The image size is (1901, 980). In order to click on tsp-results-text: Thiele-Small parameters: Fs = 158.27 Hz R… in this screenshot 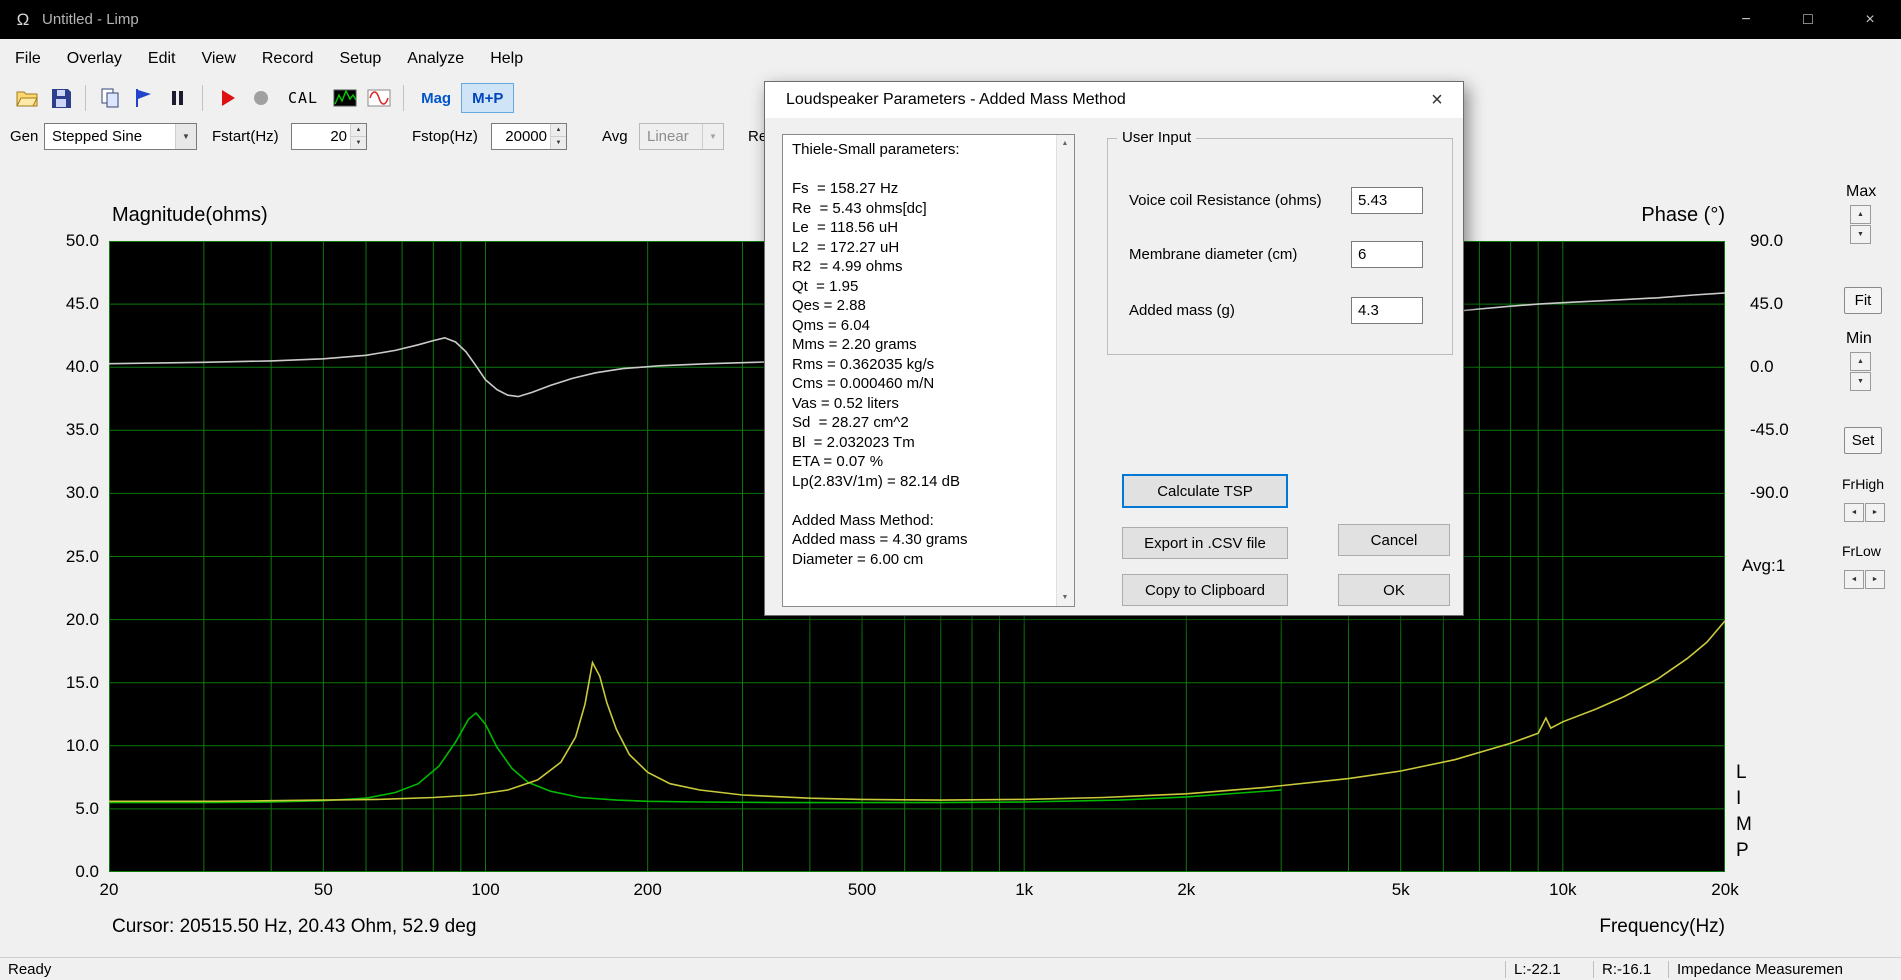, I will do `click(919, 372)`.